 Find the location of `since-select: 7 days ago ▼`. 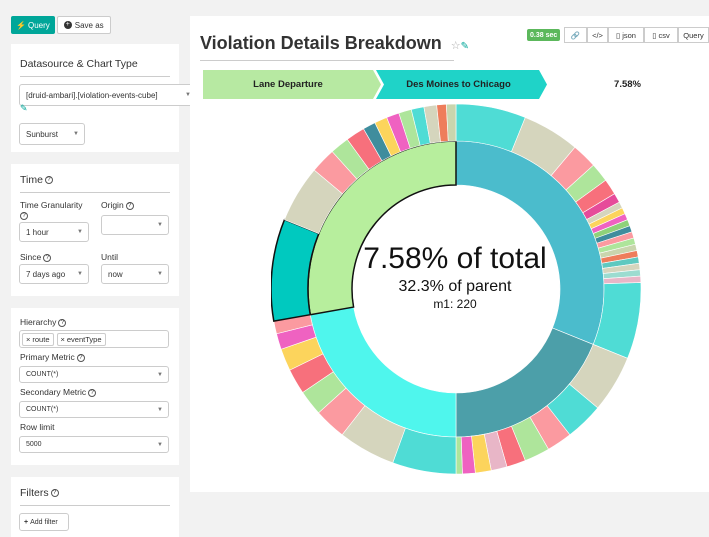

since-select: 7 days ago ▼ is located at coordinates (54, 274).